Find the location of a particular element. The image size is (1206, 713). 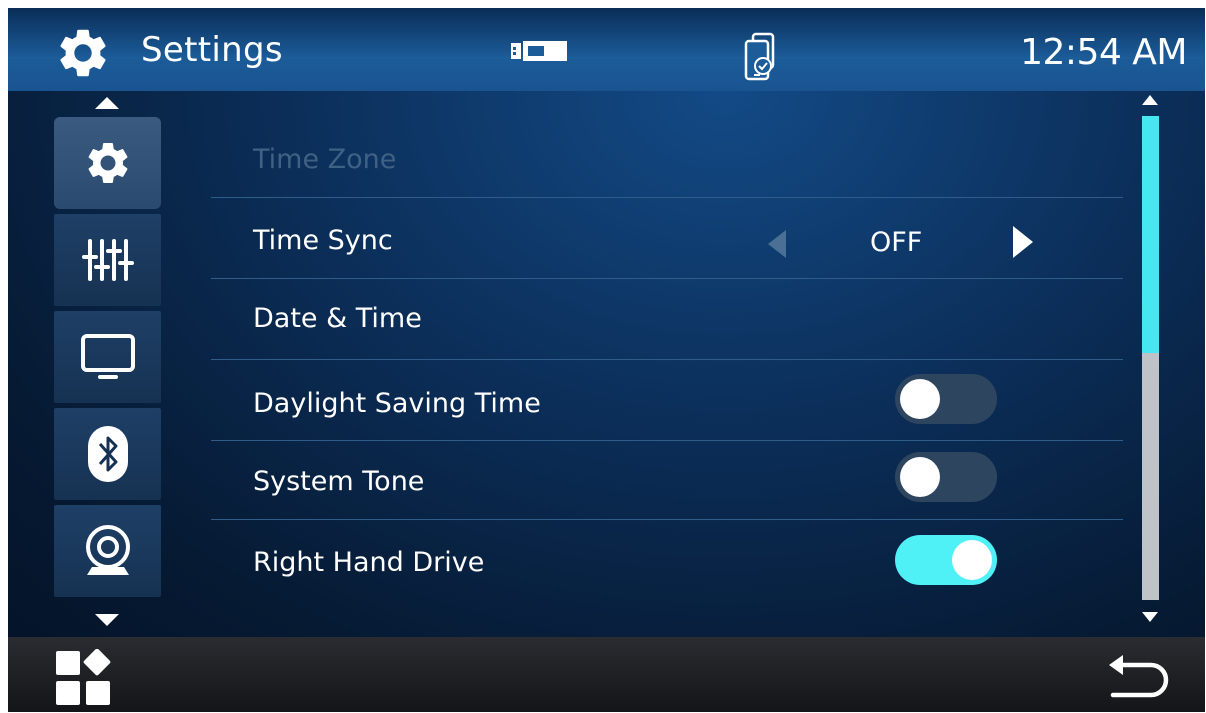

equalizer-icon is located at coordinates (107, 260).